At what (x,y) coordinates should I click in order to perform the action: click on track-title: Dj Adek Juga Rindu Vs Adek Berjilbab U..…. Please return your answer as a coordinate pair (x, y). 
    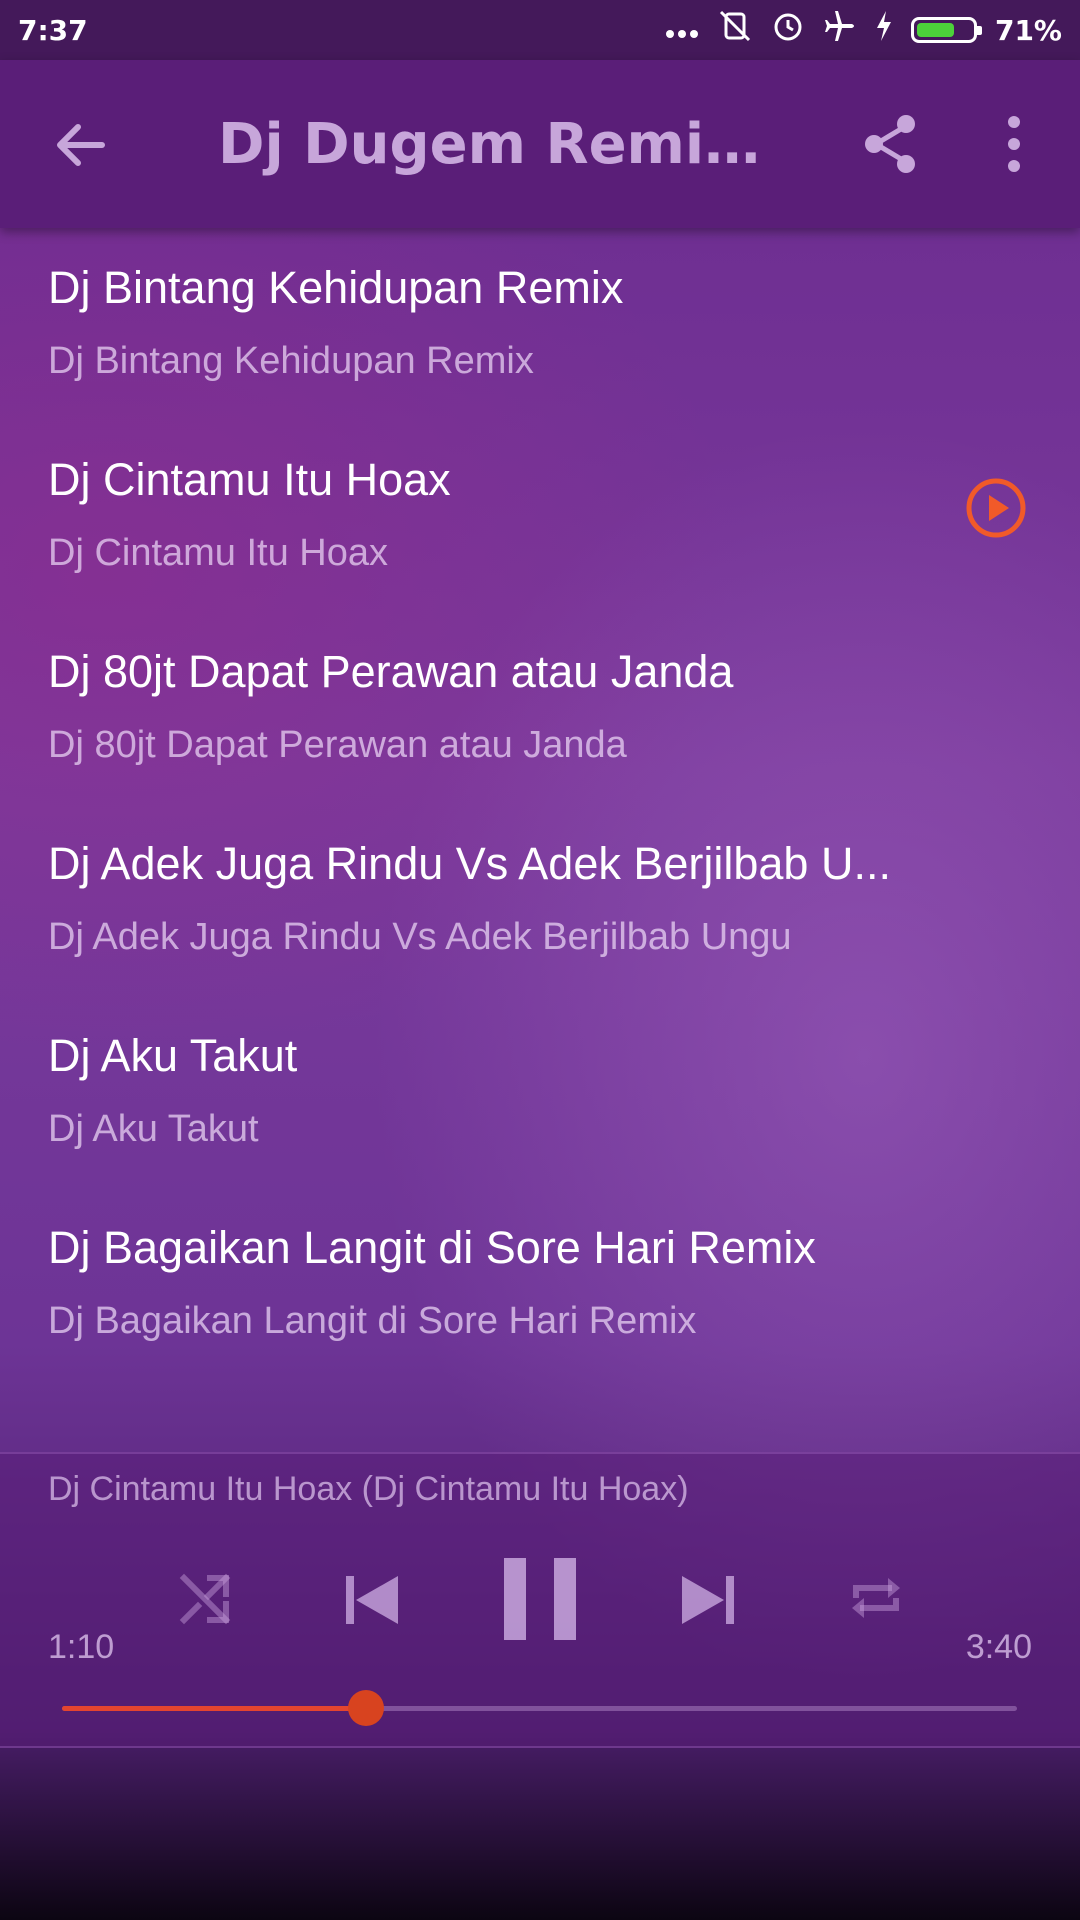
    Looking at the image, I should click on (469, 863).